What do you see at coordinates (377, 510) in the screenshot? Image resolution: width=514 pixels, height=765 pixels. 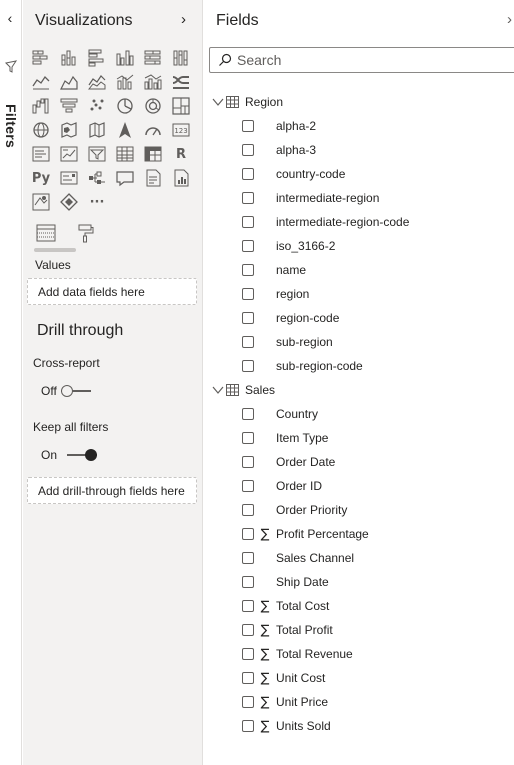 I see `field-item: Order Priority` at bounding box center [377, 510].